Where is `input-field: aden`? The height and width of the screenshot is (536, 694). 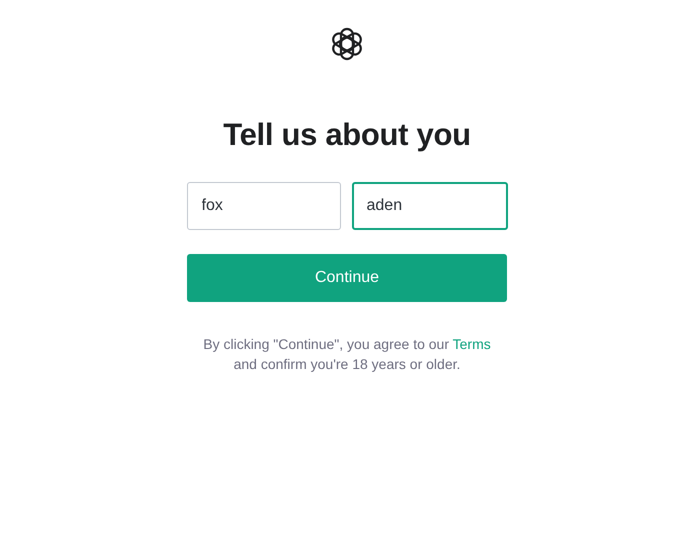
input-field: aden is located at coordinates (430, 206).